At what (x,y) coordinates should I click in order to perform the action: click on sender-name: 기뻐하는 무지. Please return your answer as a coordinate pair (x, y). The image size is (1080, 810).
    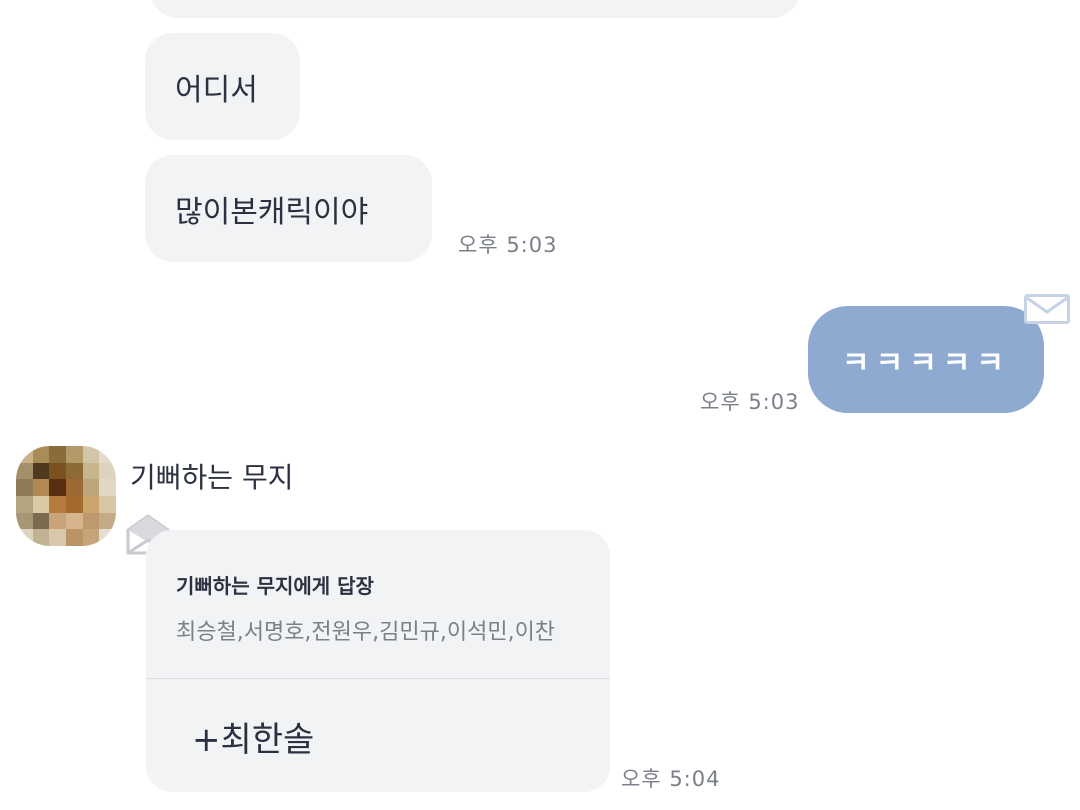
    Looking at the image, I should click on (212, 477).